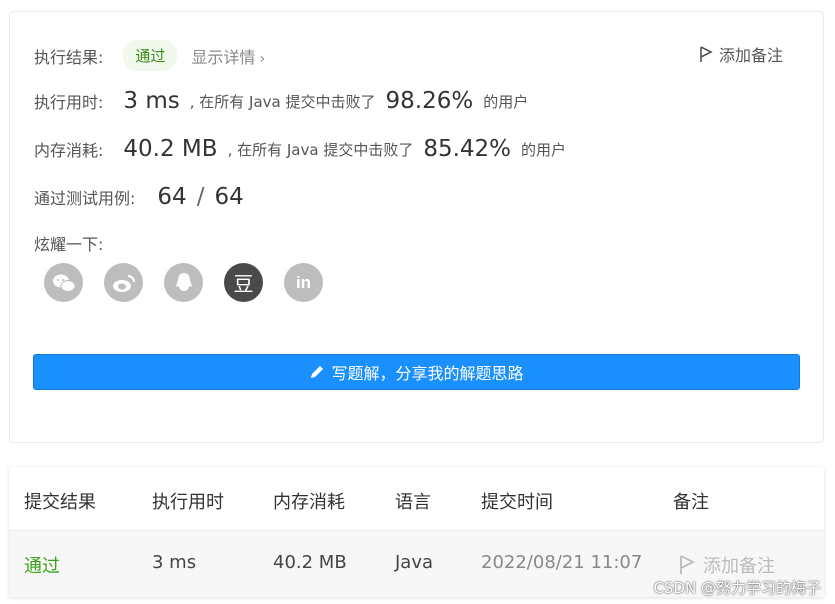 Image resolution: width=835 pixels, height=604 pixels. I want to click on share-label: 炫耀一下:, so click(69, 244).